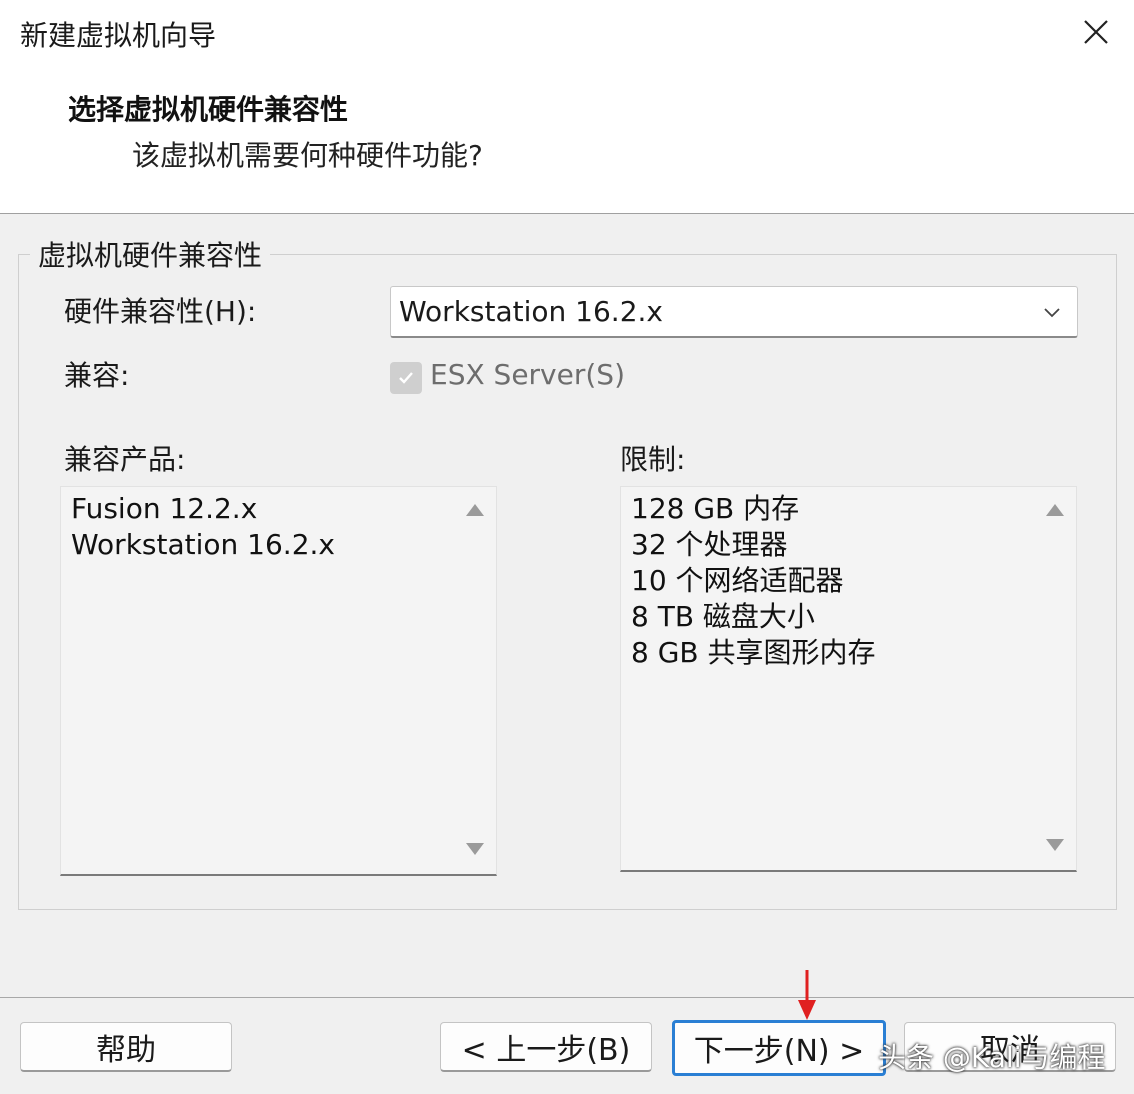  I want to click on close-icon, so click(1096, 32).